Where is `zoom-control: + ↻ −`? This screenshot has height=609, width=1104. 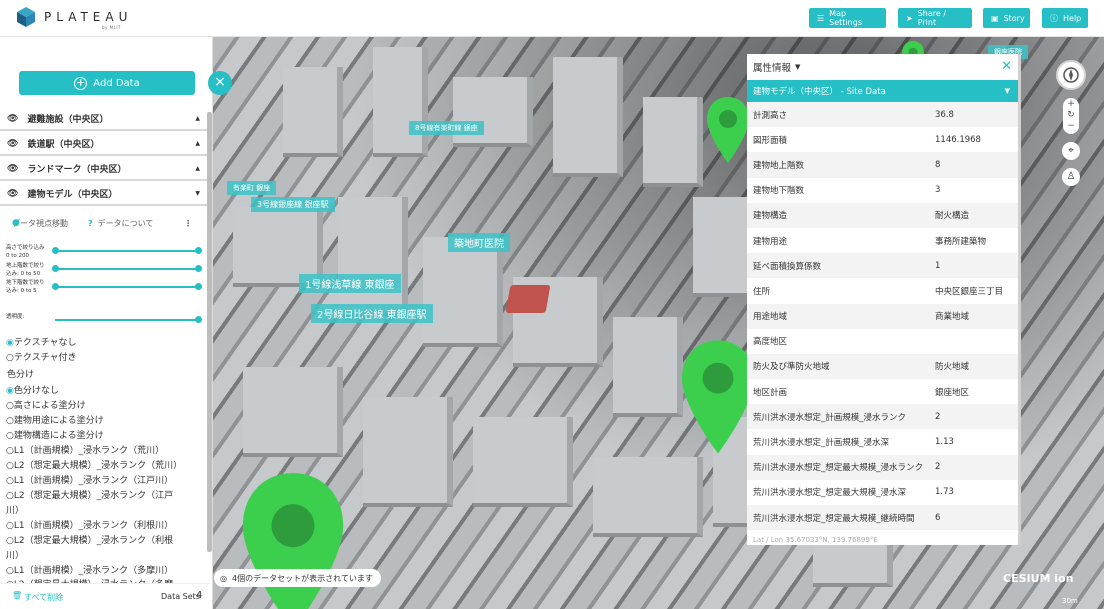 zoom-control: + ↻ − is located at coordinates (1071, 116).